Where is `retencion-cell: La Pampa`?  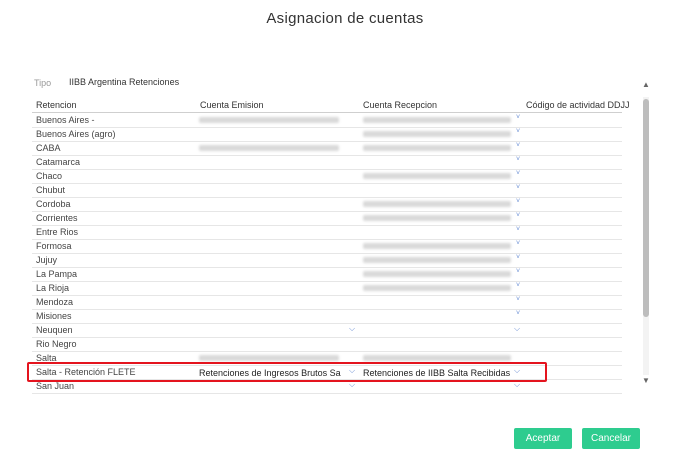
retencion-cell: La Pampa is located at coordinates (57, 274).